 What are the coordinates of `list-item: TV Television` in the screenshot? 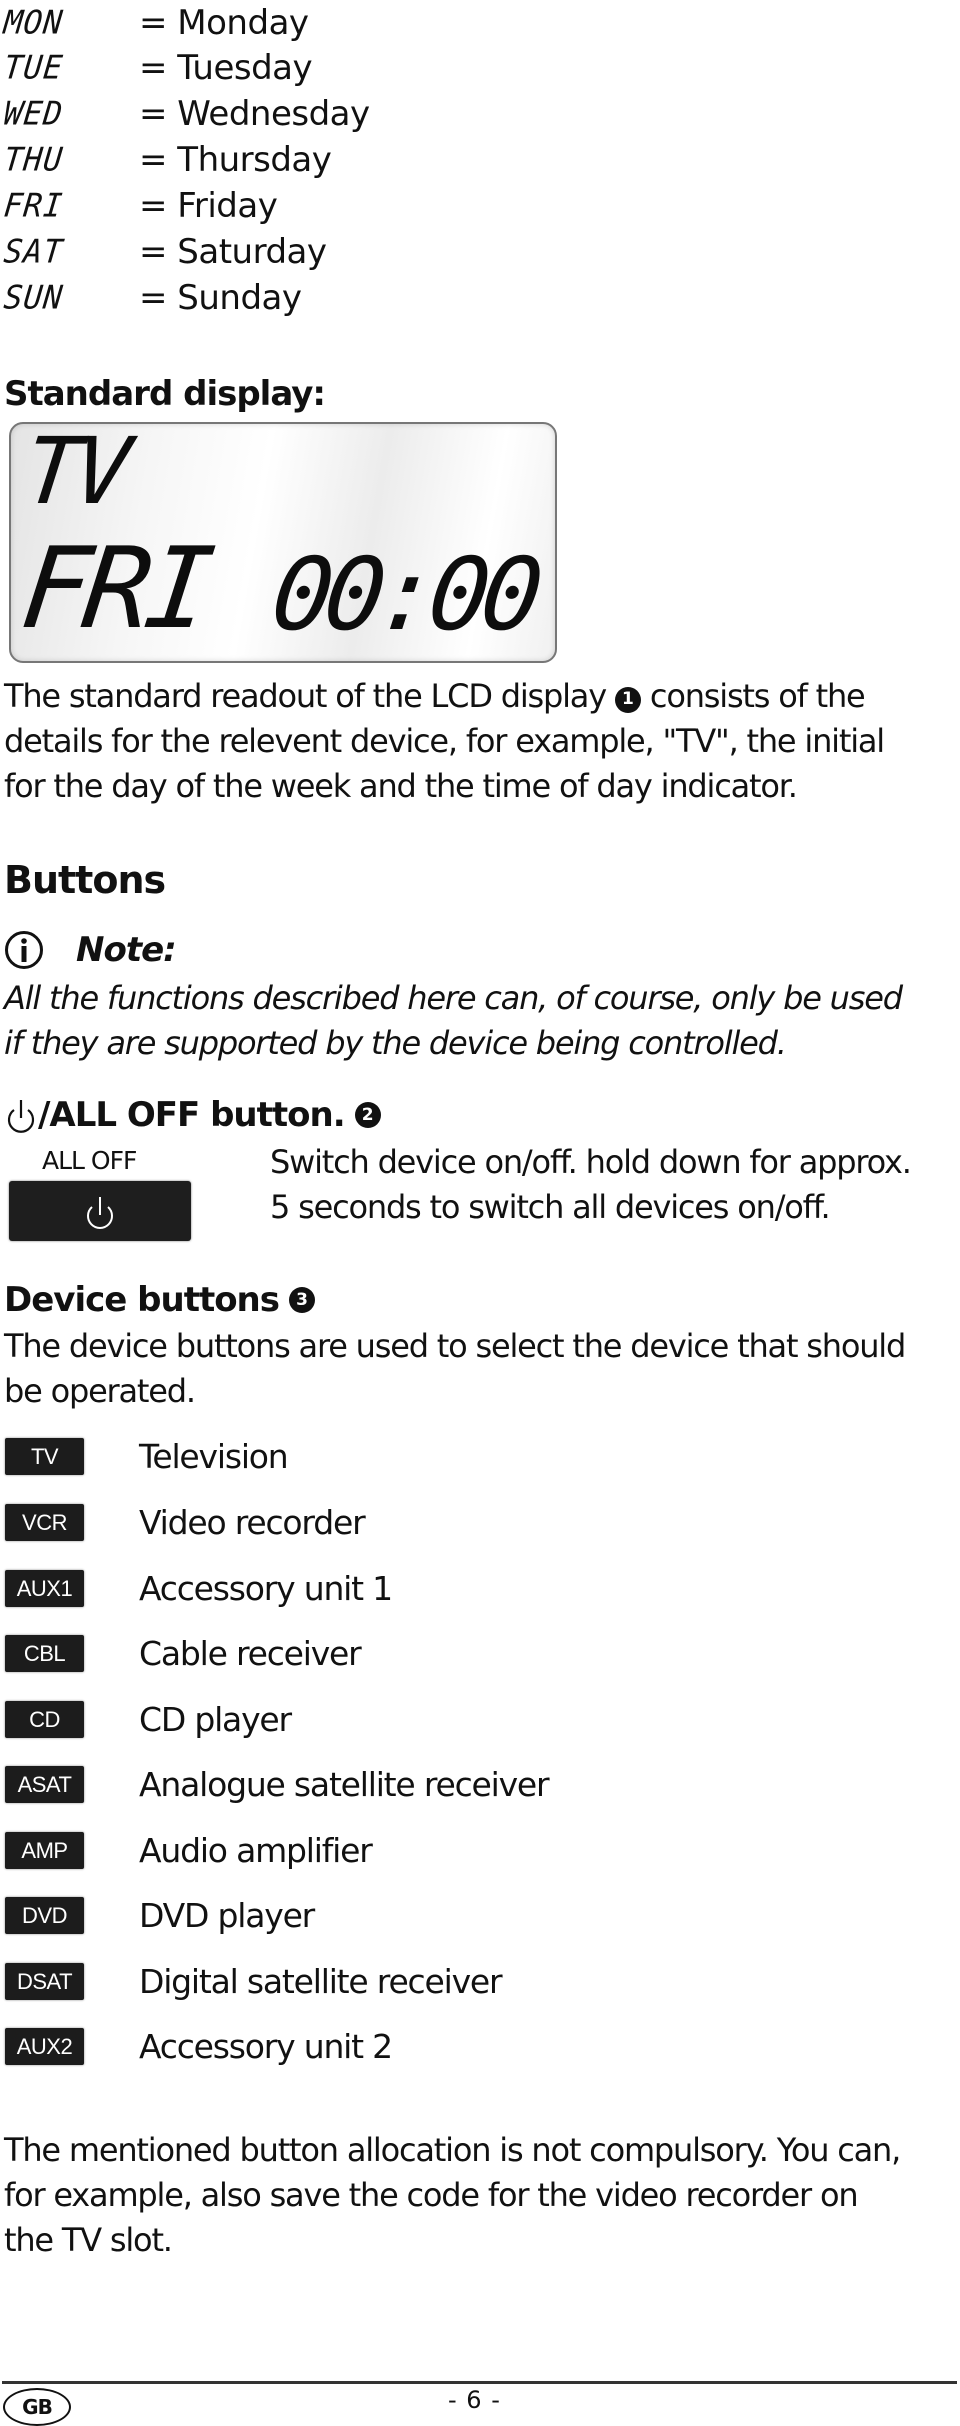 It's located at (450, 1457).